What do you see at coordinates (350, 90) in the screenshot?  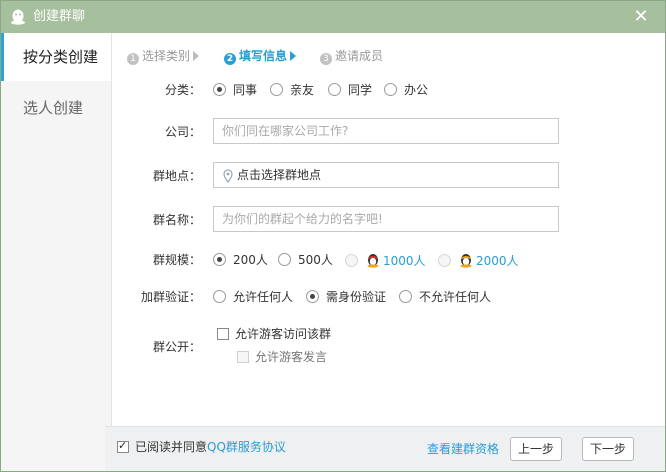 I see `category-radio-classmate: 同学` at bounding box center [350, 90].